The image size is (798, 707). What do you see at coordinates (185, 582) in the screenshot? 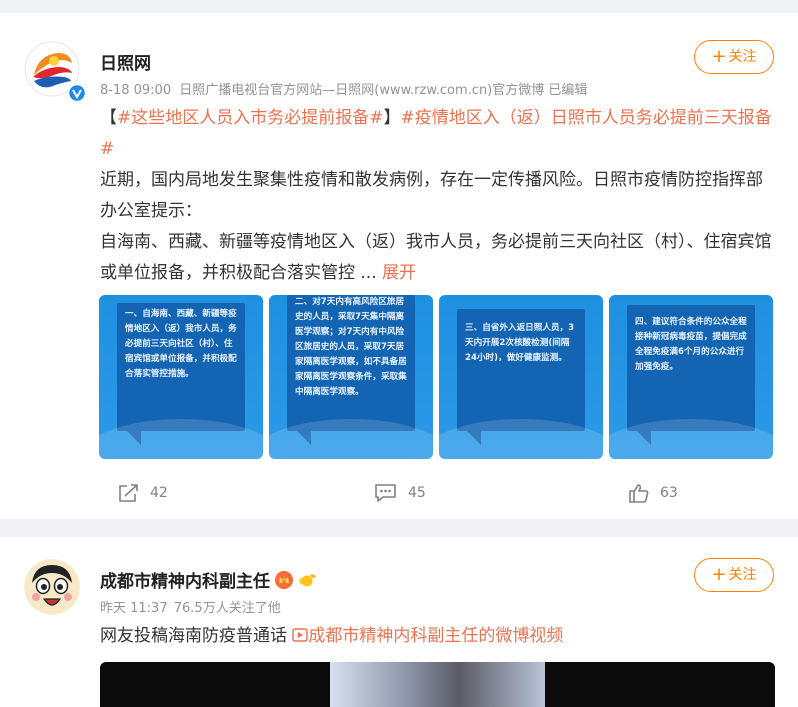
I see `author-name-text: 成都市精神内科副主任` at bounding box center [185, 582].